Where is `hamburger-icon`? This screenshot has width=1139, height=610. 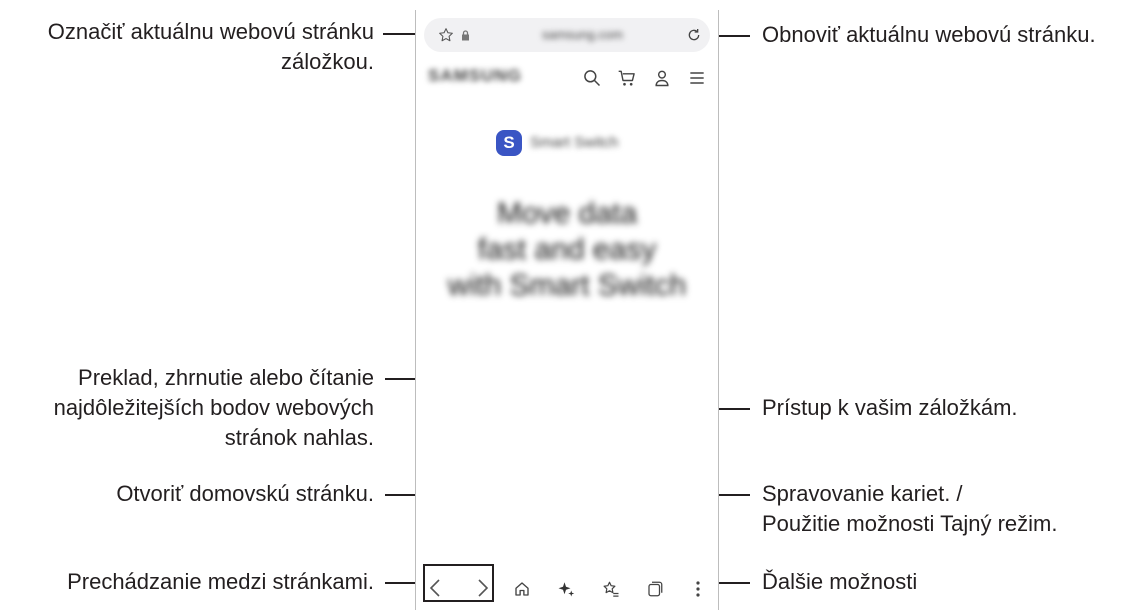
hamburger-icon is located at coordinates (697, 78).